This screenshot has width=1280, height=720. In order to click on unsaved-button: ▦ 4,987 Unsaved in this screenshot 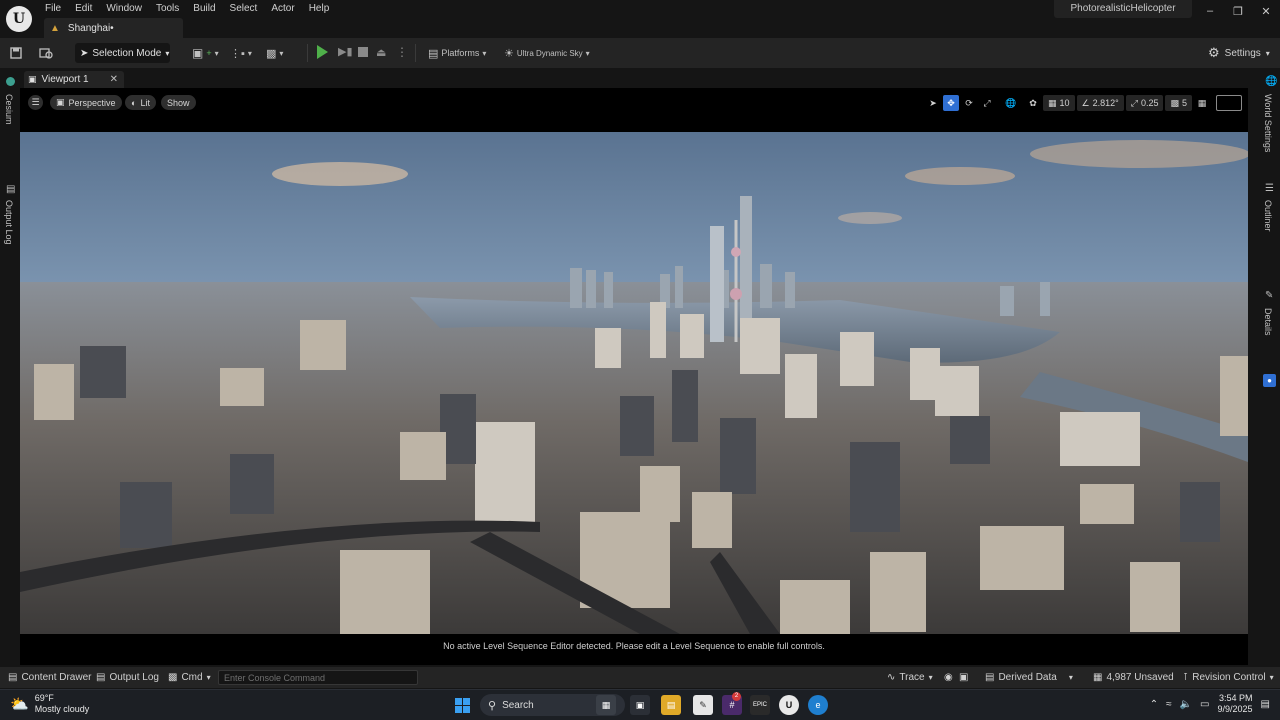, I will do `click(1133, 677)`.